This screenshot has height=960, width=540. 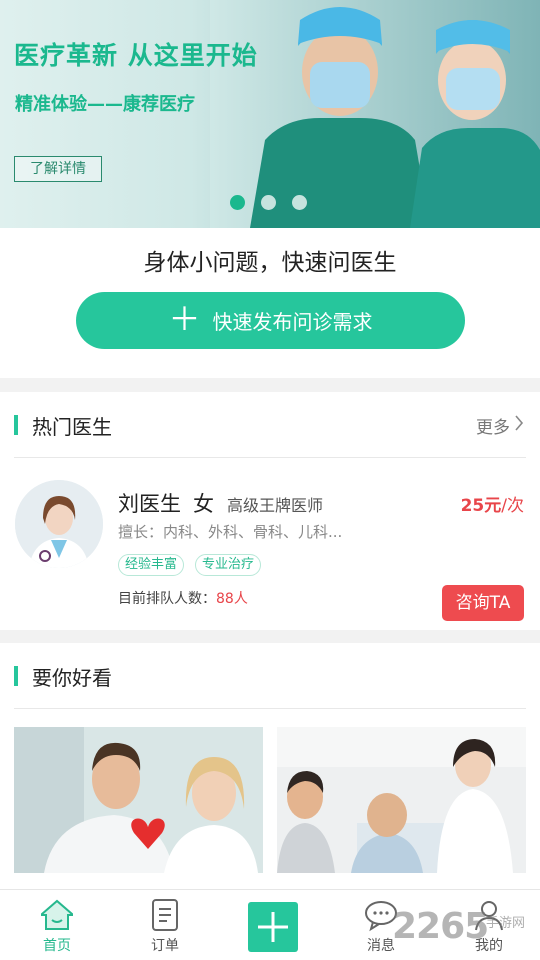 What do you see at coordinates (270, 263) in the screenshot?
I see `quick-ask-title: 身体小问题，快速问医生` at bounding box center [270, 263].